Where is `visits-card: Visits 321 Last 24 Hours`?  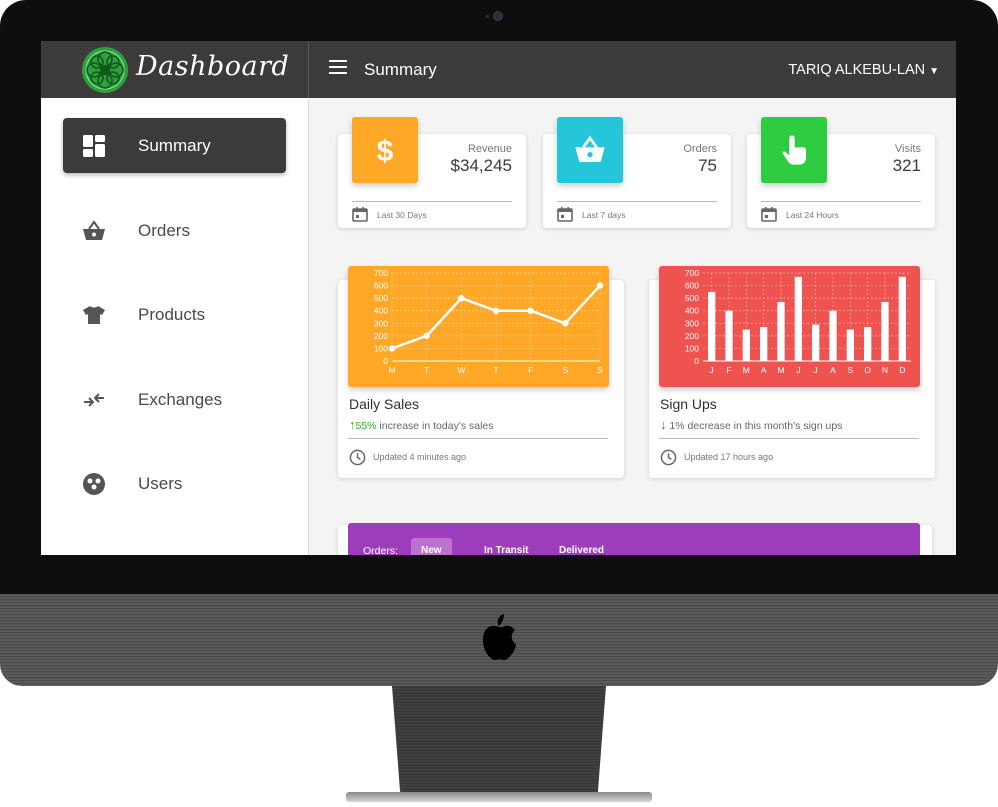
visits-card: Visits 321 Last 24 Hours is located at coordinates (841, 172).